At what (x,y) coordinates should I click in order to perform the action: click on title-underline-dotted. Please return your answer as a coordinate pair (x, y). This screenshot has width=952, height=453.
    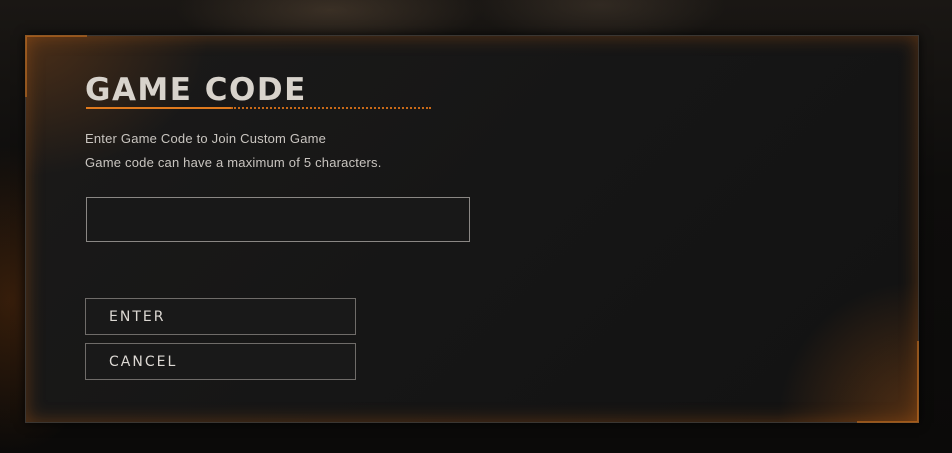
    Looking at the image, I should click on (331, 108).